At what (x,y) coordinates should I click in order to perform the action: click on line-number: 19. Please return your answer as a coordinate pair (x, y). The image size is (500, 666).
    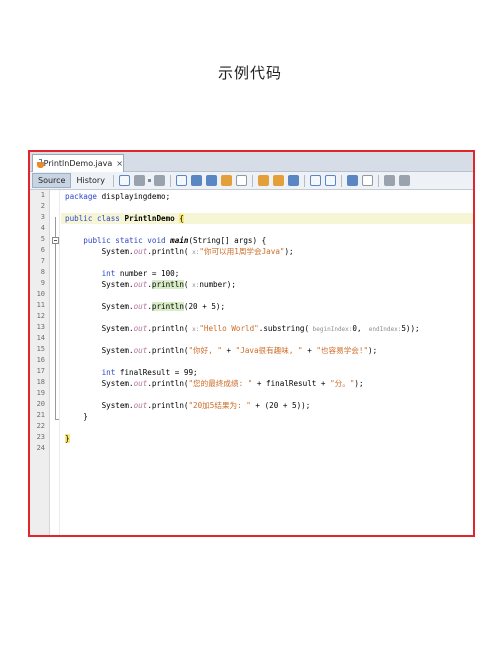
    Looking at the image, I should click on (40, 393).